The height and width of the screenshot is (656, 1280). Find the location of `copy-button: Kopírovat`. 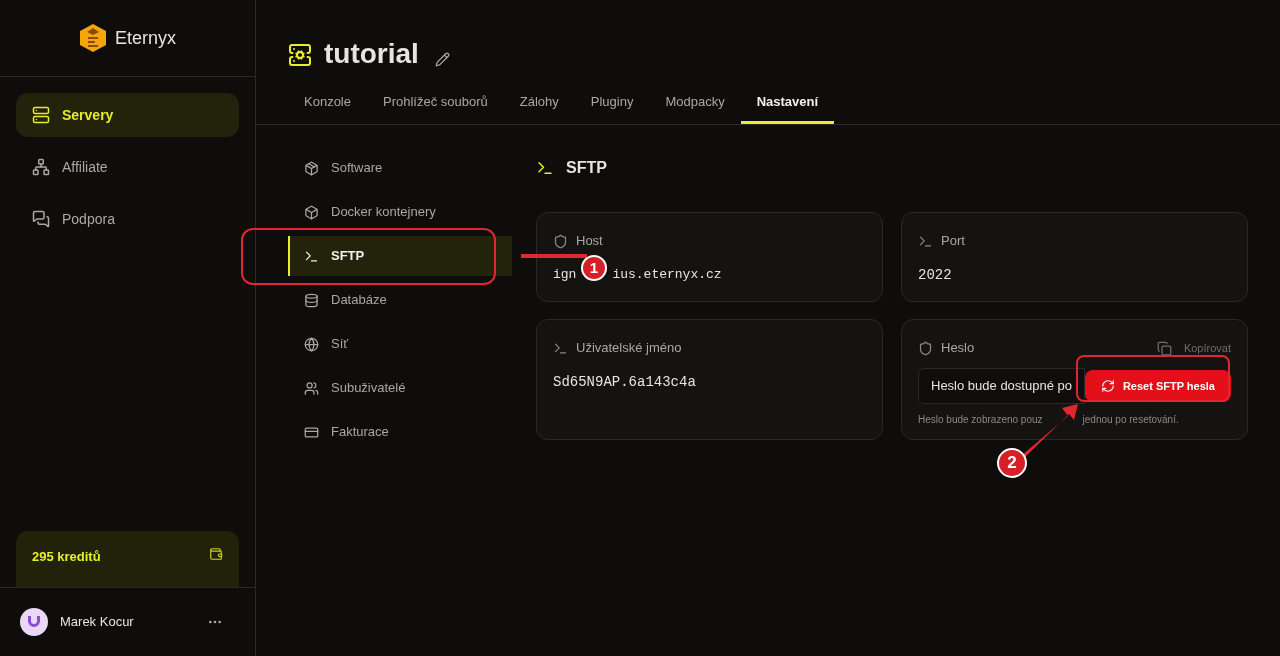

copy-button: Kopírovat is located at coordinates (1193, 348).